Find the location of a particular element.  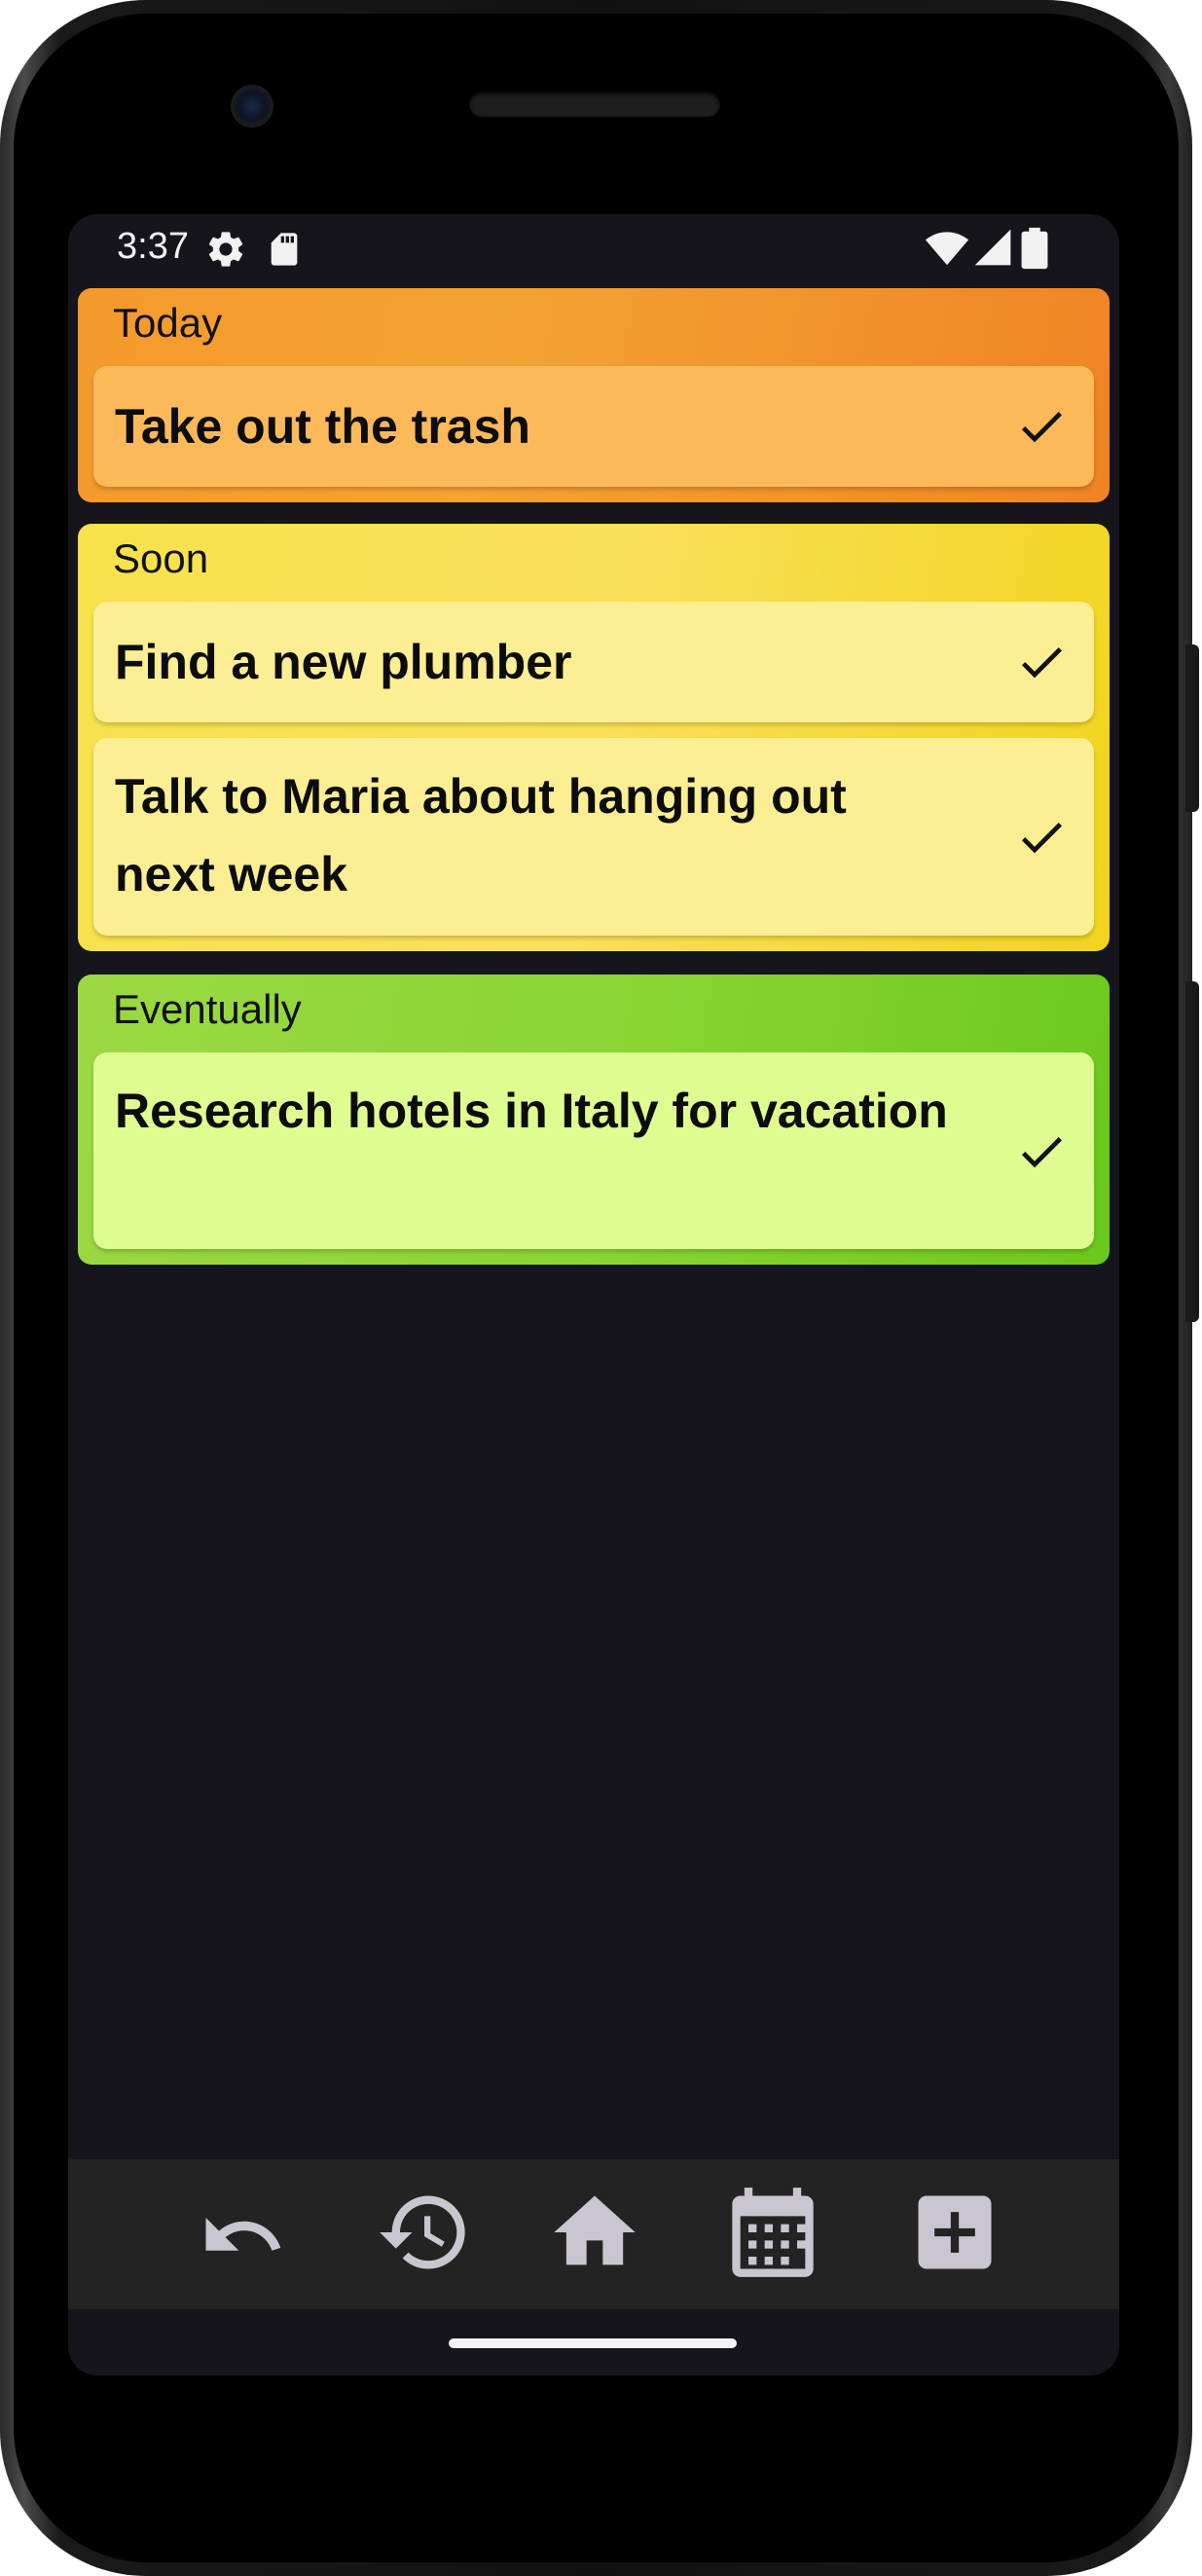

add-task-button is located at coordinates (954, 2234).